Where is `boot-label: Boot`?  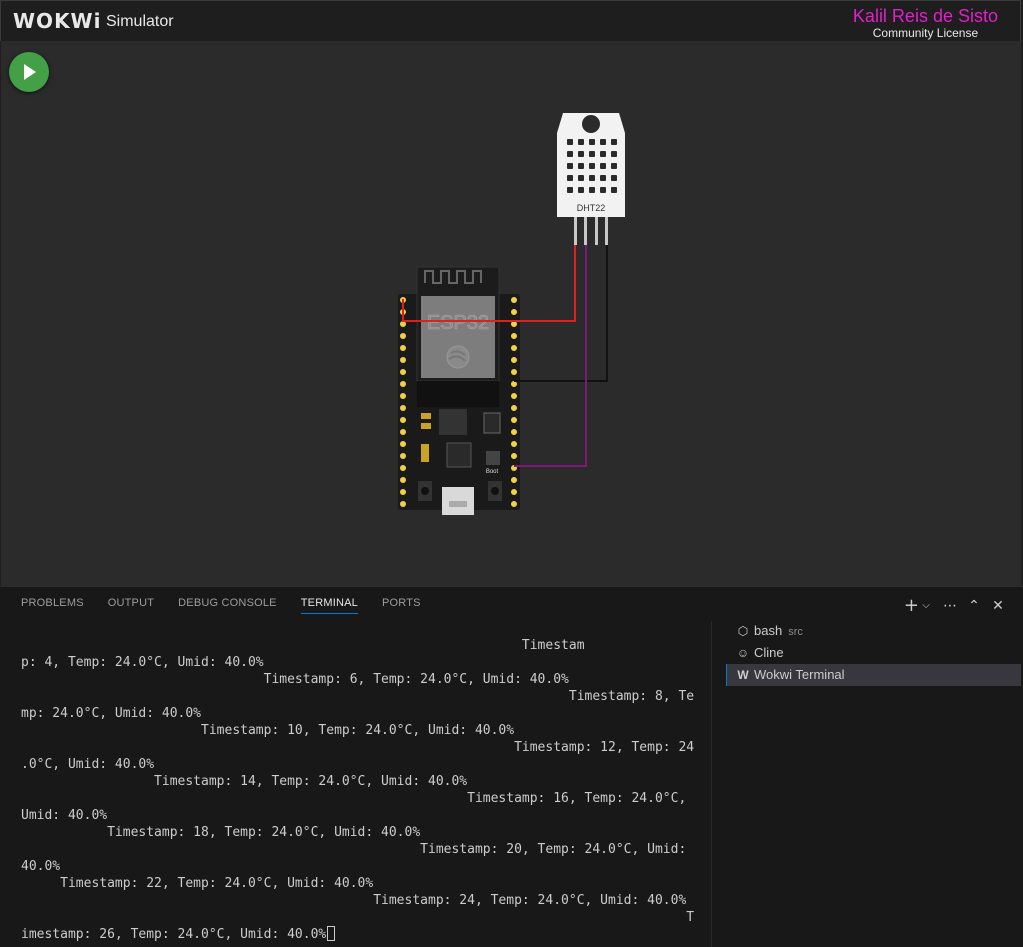 boot-label: Boot is located at coordinates (492, 472).